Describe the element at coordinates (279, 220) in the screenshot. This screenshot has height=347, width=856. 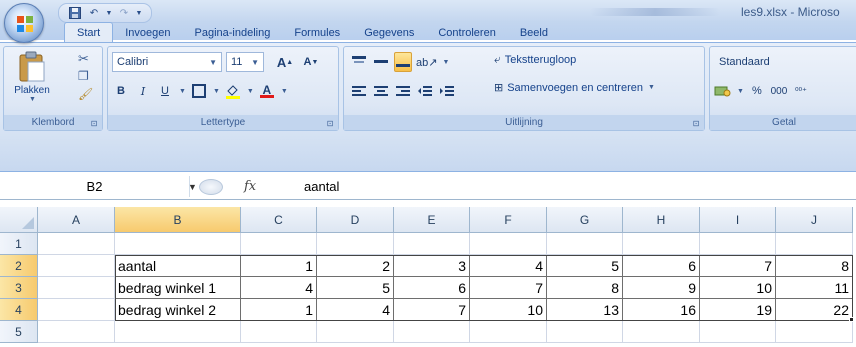
I see `column-header-c: C` at that location.